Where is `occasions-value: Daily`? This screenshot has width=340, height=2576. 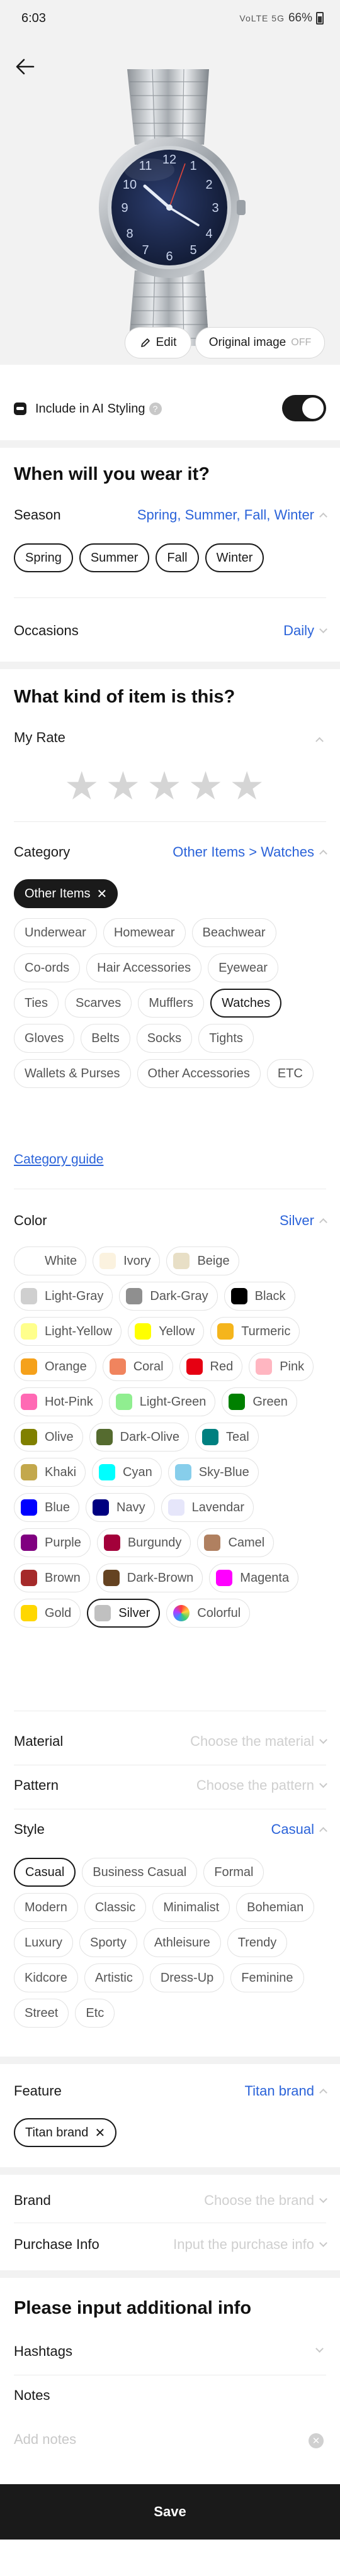 occasions-value: Daily is located at coordinates (305, 631).